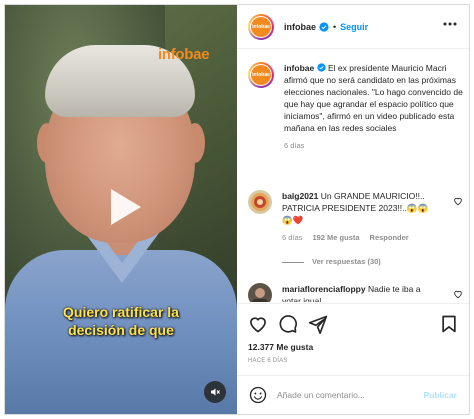 This screenshot has width=474, height=419. Describe the element at coordinates (280, 347) in the screenshot. I see `likes-count: 12.377 Me gusta` at that location.